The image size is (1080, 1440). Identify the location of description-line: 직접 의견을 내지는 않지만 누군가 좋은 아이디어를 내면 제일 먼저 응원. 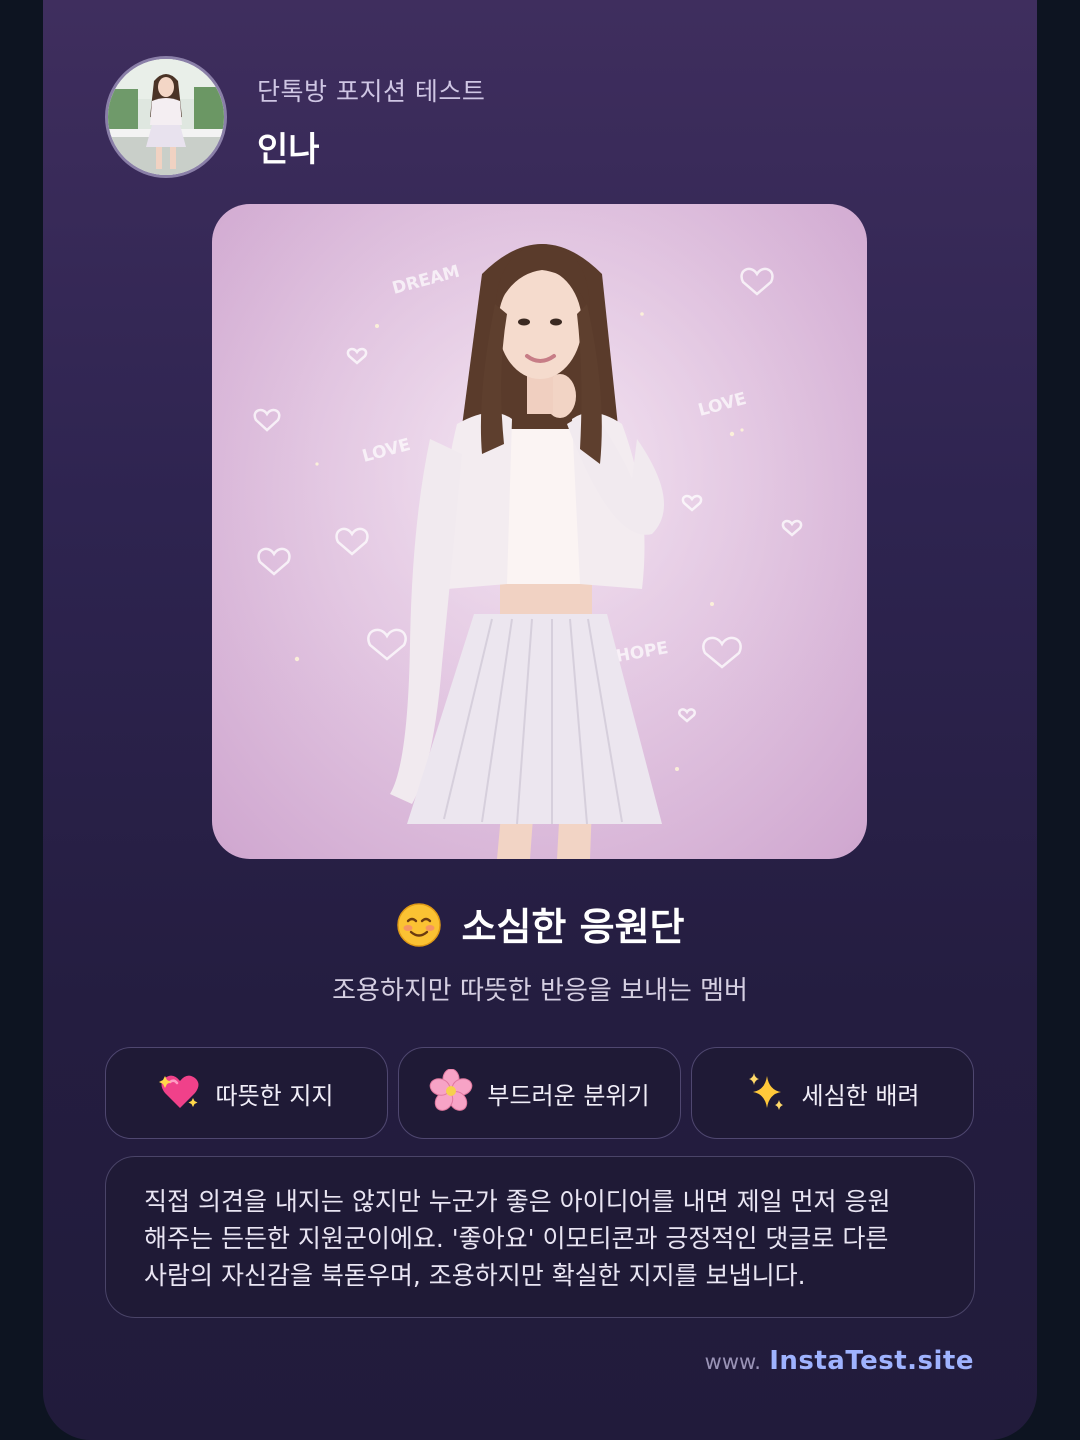
(517, 1201).